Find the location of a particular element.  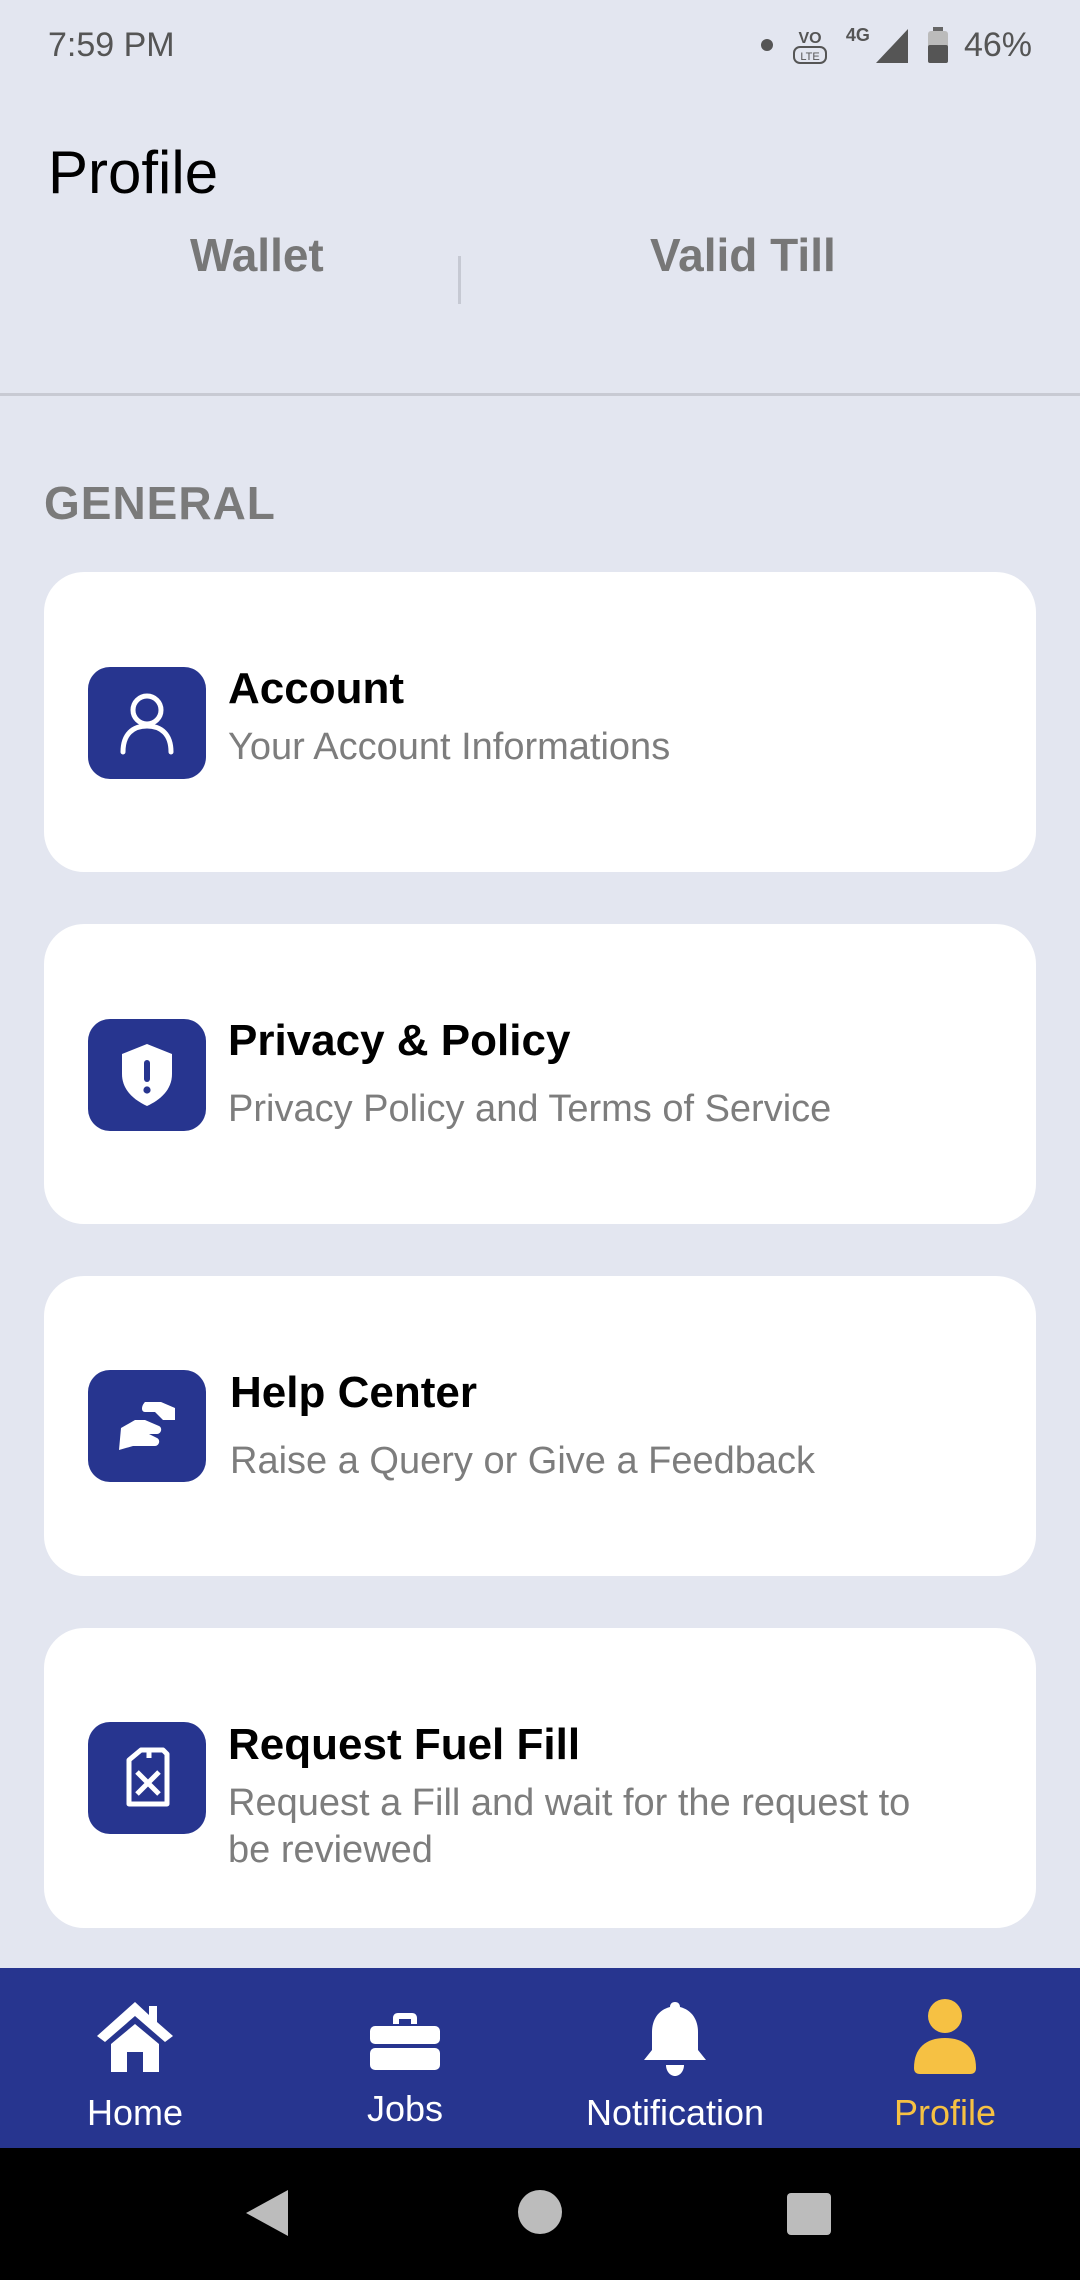

volte-icon: VO LTE is located at coordinates (810, 45).